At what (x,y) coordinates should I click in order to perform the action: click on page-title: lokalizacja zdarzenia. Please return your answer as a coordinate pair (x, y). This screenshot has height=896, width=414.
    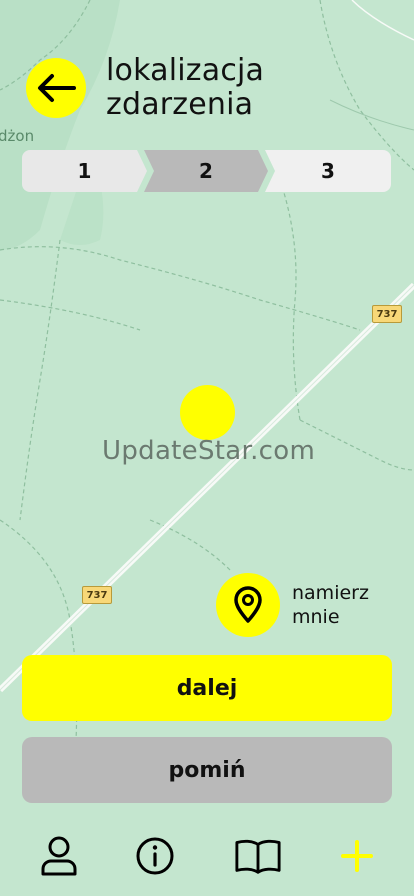
    Looking at the image, I should click on (185, 87).